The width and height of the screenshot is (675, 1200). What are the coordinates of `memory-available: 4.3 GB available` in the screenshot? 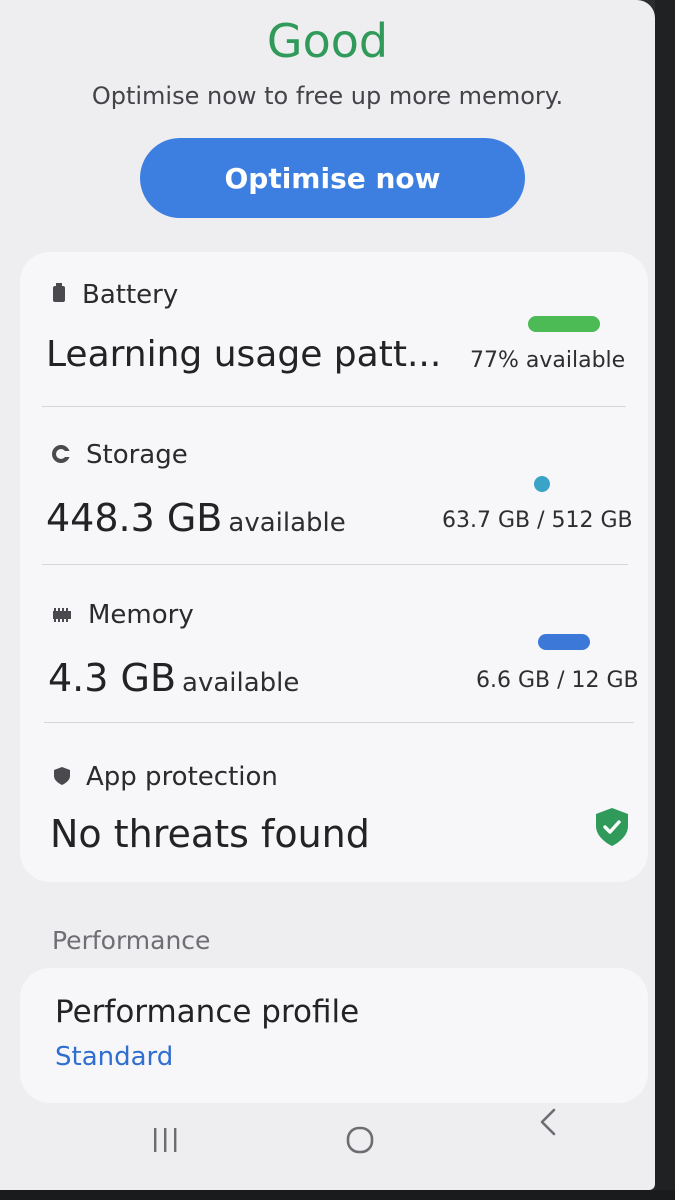 It's located at (173, 678).